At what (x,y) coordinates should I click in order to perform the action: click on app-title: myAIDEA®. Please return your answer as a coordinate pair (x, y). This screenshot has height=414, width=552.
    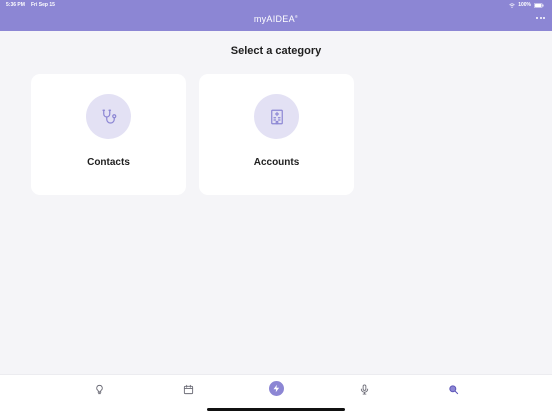
    Looking at the image, I should click on (276, 19).